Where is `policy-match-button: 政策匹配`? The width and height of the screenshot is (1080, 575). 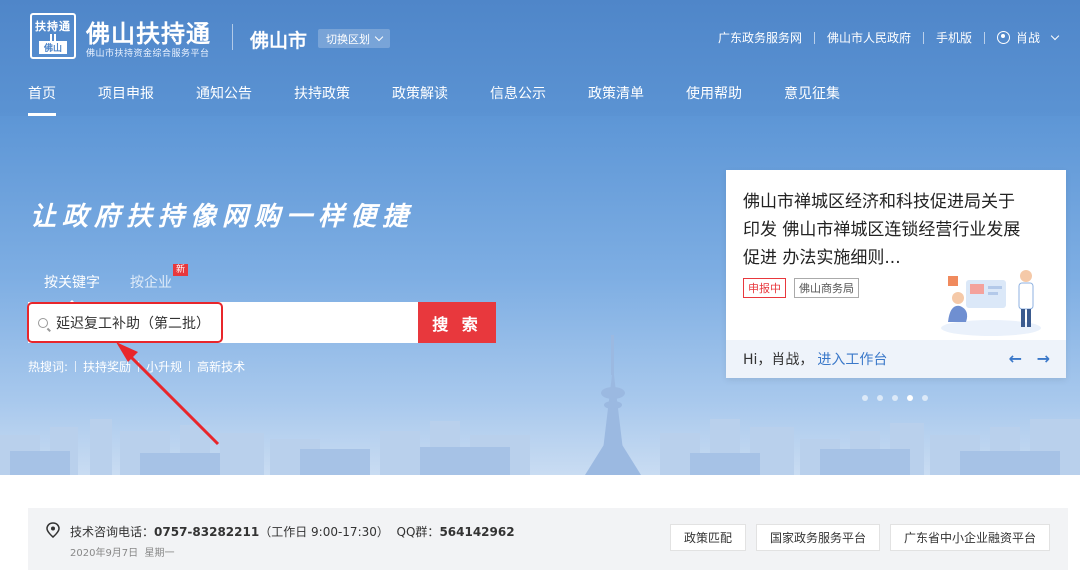 policy-match-button: 政策匹配 is located at coordinates (707, 537).